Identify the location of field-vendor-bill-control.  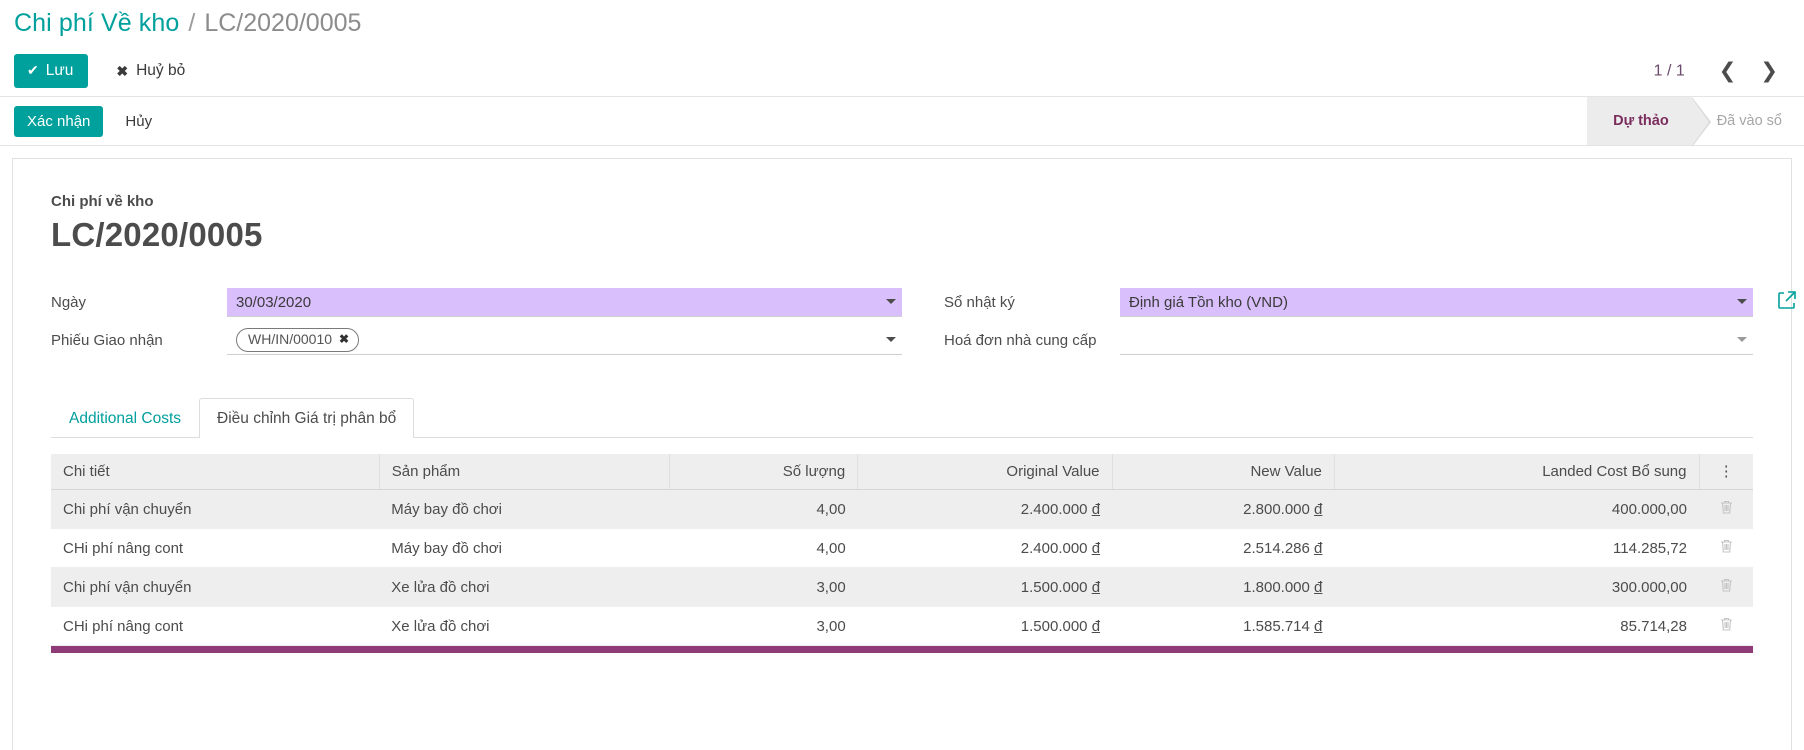
(1436, 340).